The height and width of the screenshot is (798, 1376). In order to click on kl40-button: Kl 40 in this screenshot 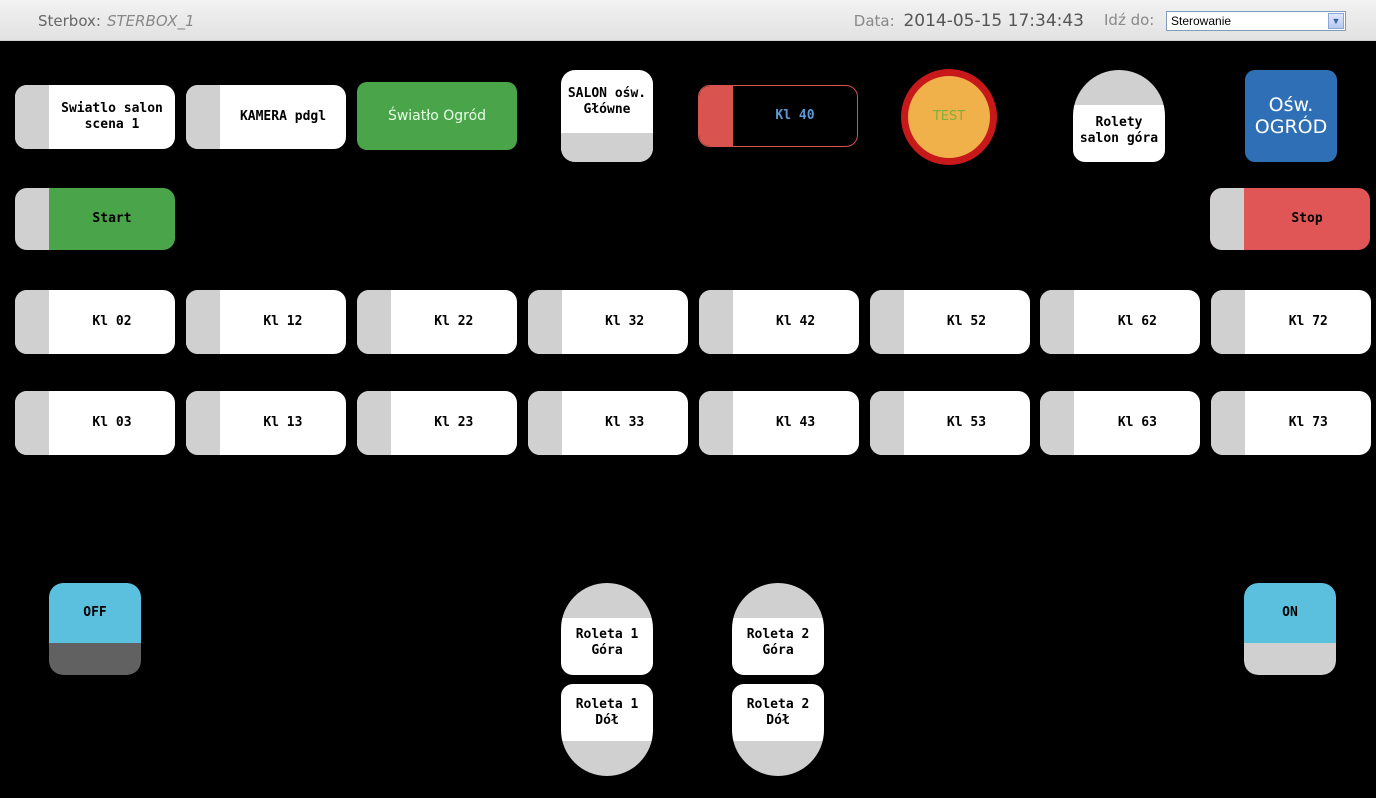, I will do `click(778, 116)`.